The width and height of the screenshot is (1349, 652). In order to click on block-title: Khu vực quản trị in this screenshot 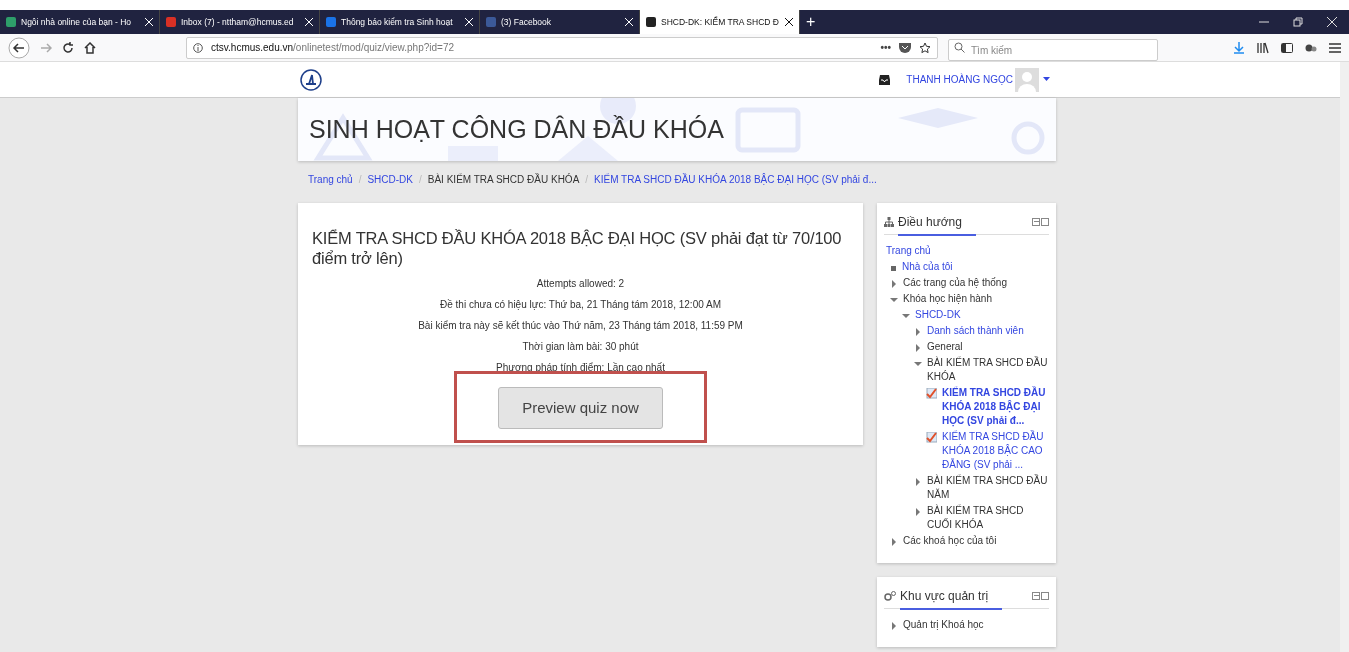, I will do `click(951, 598)`.